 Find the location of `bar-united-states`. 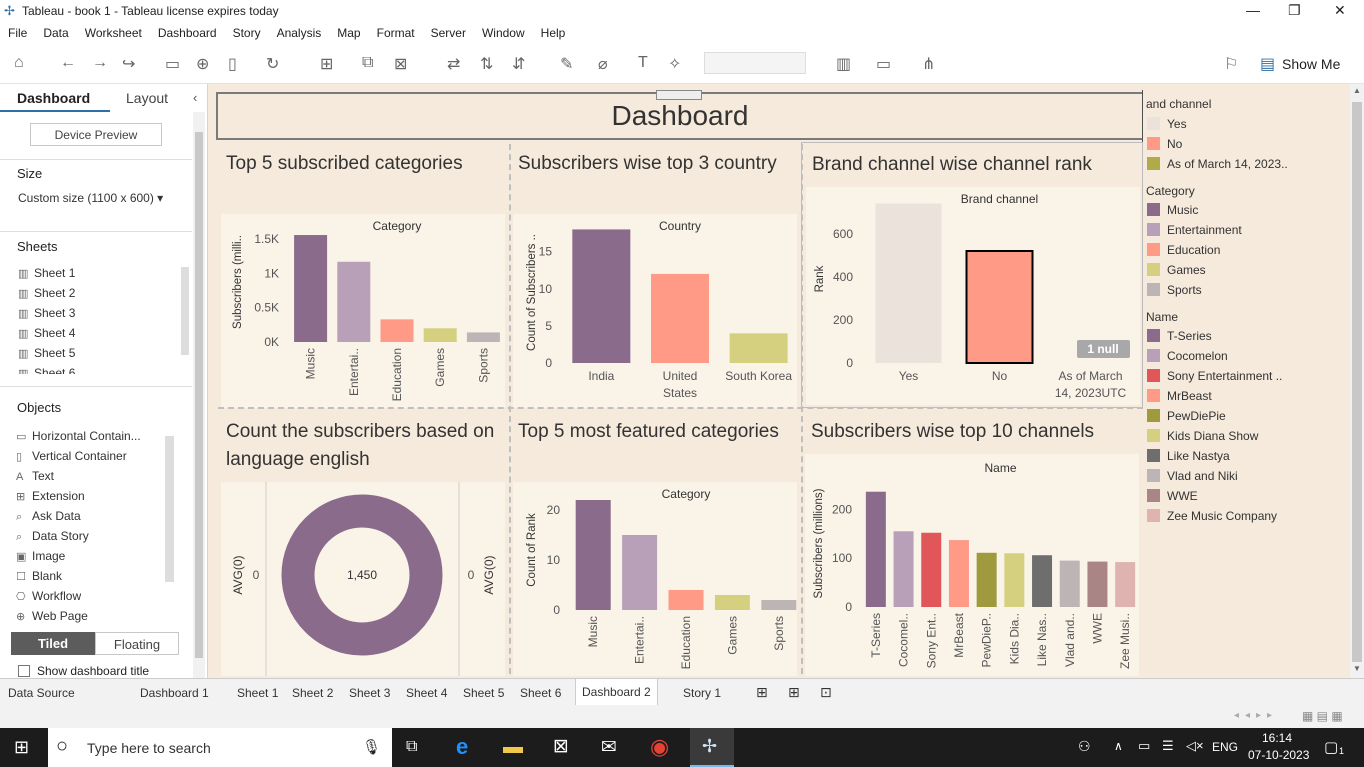

bar-united-states is located at coordinates (680, 318).